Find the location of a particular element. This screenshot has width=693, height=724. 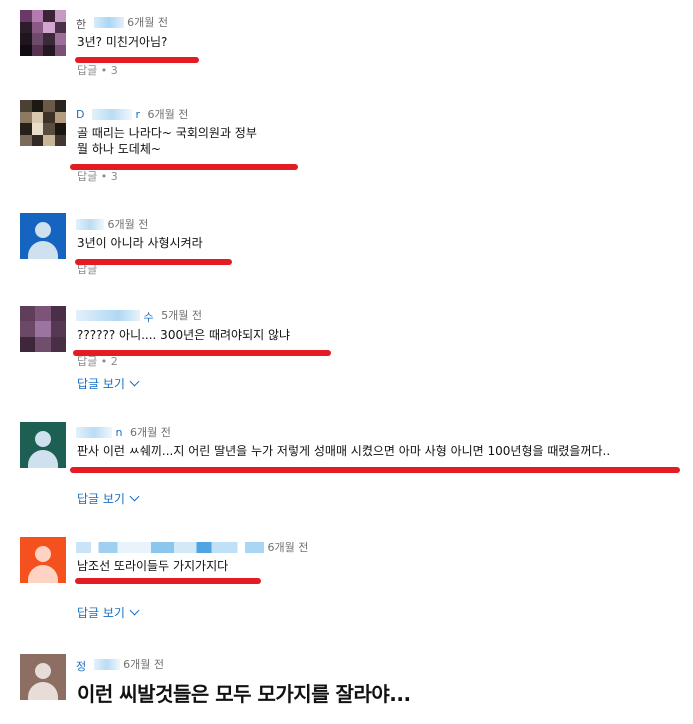

author-name: 정 is located at coordinates (81, 665).